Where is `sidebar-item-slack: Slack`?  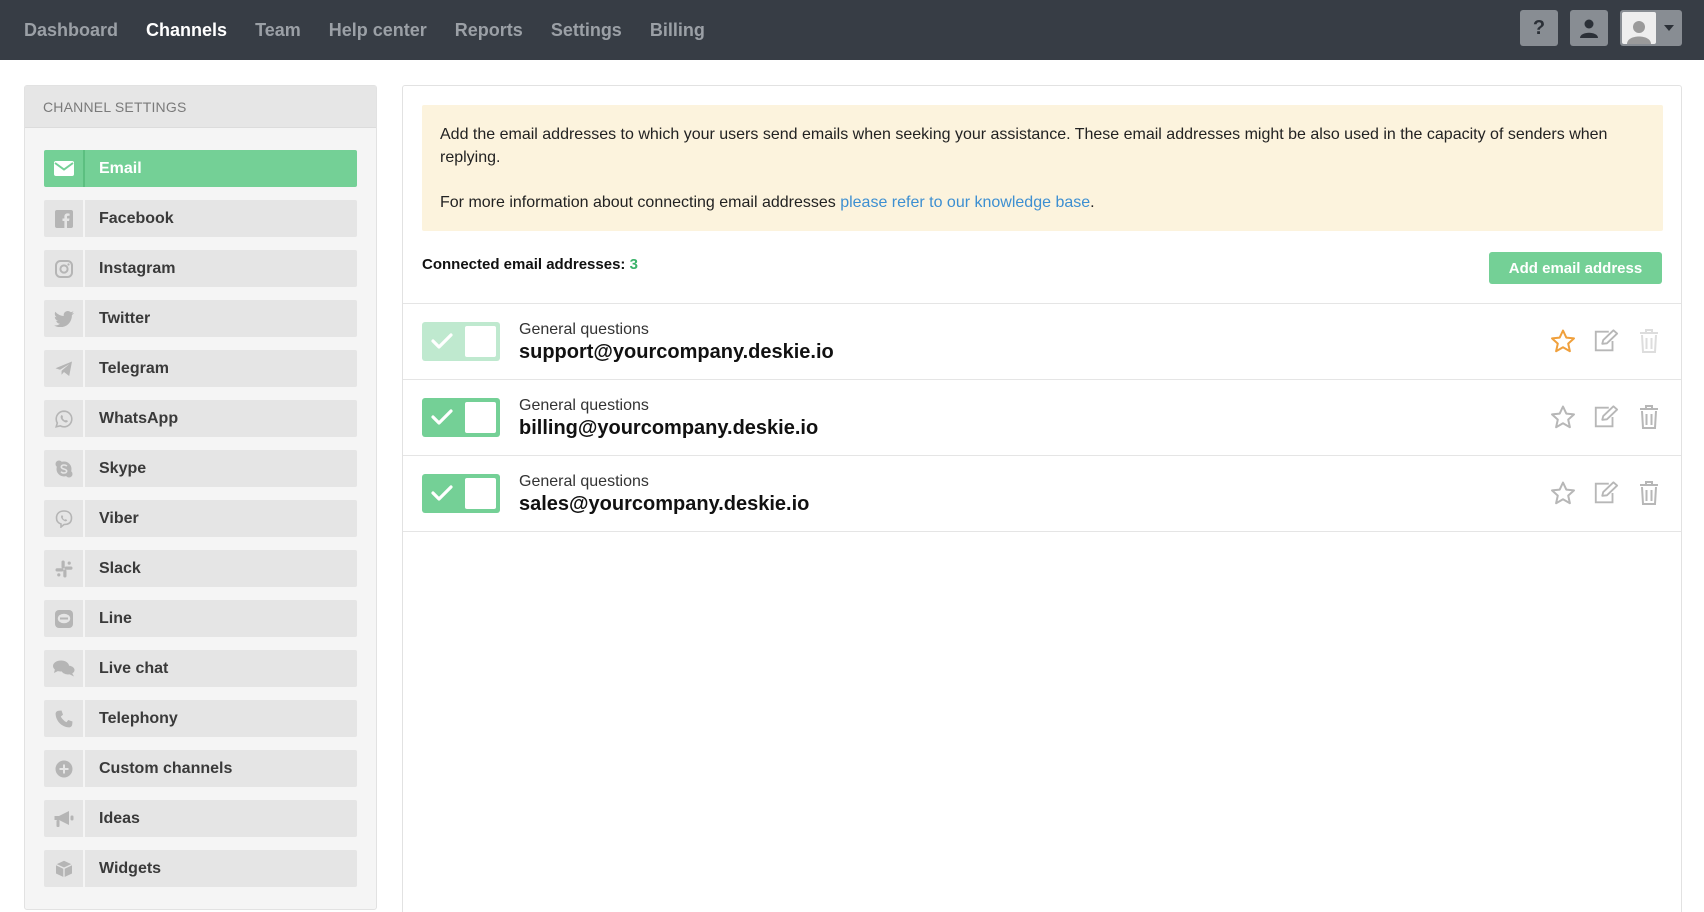
sidebar-item-slack: Slack is located at coordinates (200, 568).